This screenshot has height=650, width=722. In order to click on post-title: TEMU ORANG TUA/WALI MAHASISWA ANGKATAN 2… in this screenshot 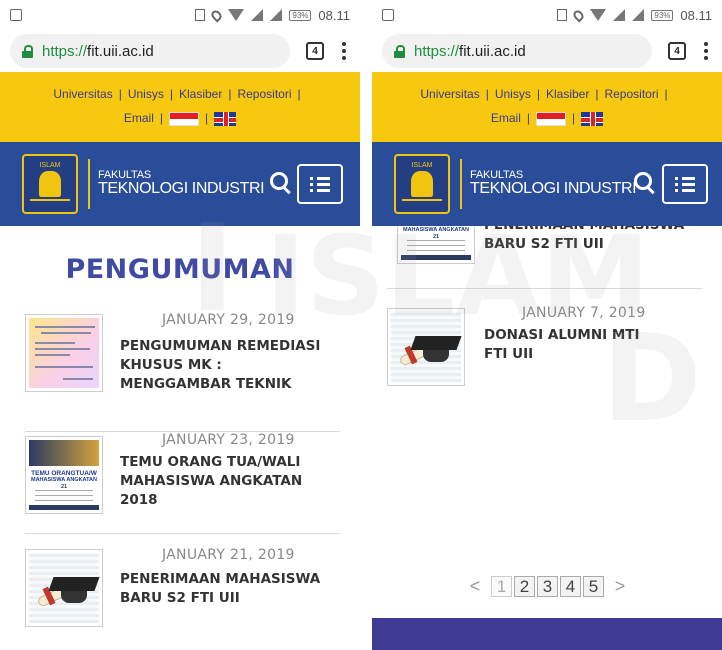, I will do `click(227, 481)`.